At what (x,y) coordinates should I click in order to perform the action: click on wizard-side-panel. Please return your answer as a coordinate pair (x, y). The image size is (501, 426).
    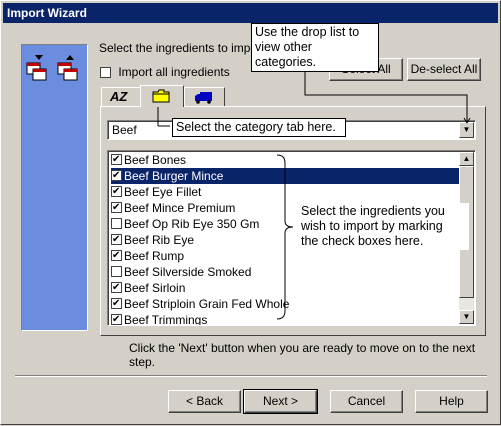
    Looking at the image, I should click on (54, 187).